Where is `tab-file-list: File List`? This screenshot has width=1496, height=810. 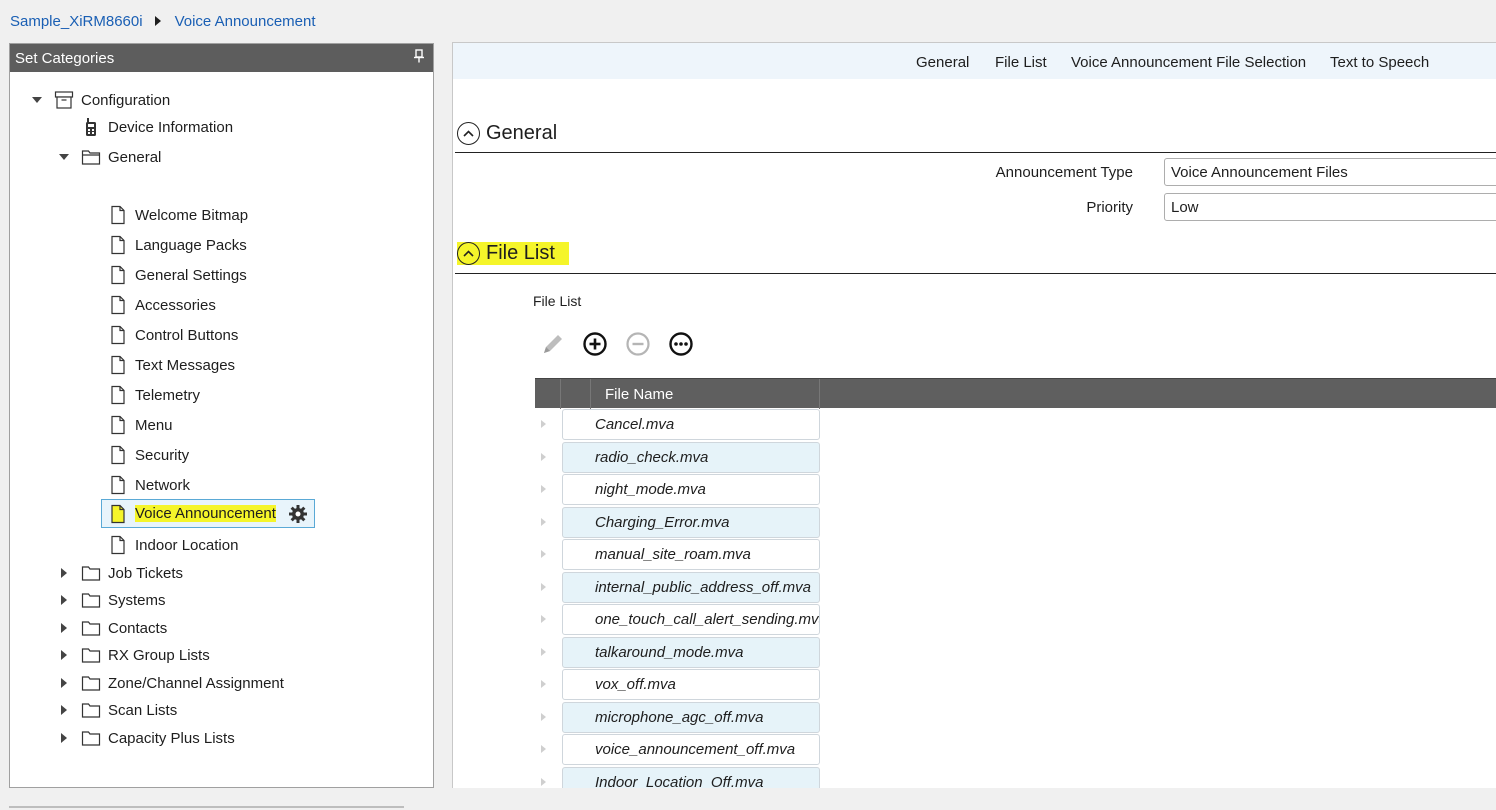
tab-file-list: File List is located at coordinates (1021, 62).